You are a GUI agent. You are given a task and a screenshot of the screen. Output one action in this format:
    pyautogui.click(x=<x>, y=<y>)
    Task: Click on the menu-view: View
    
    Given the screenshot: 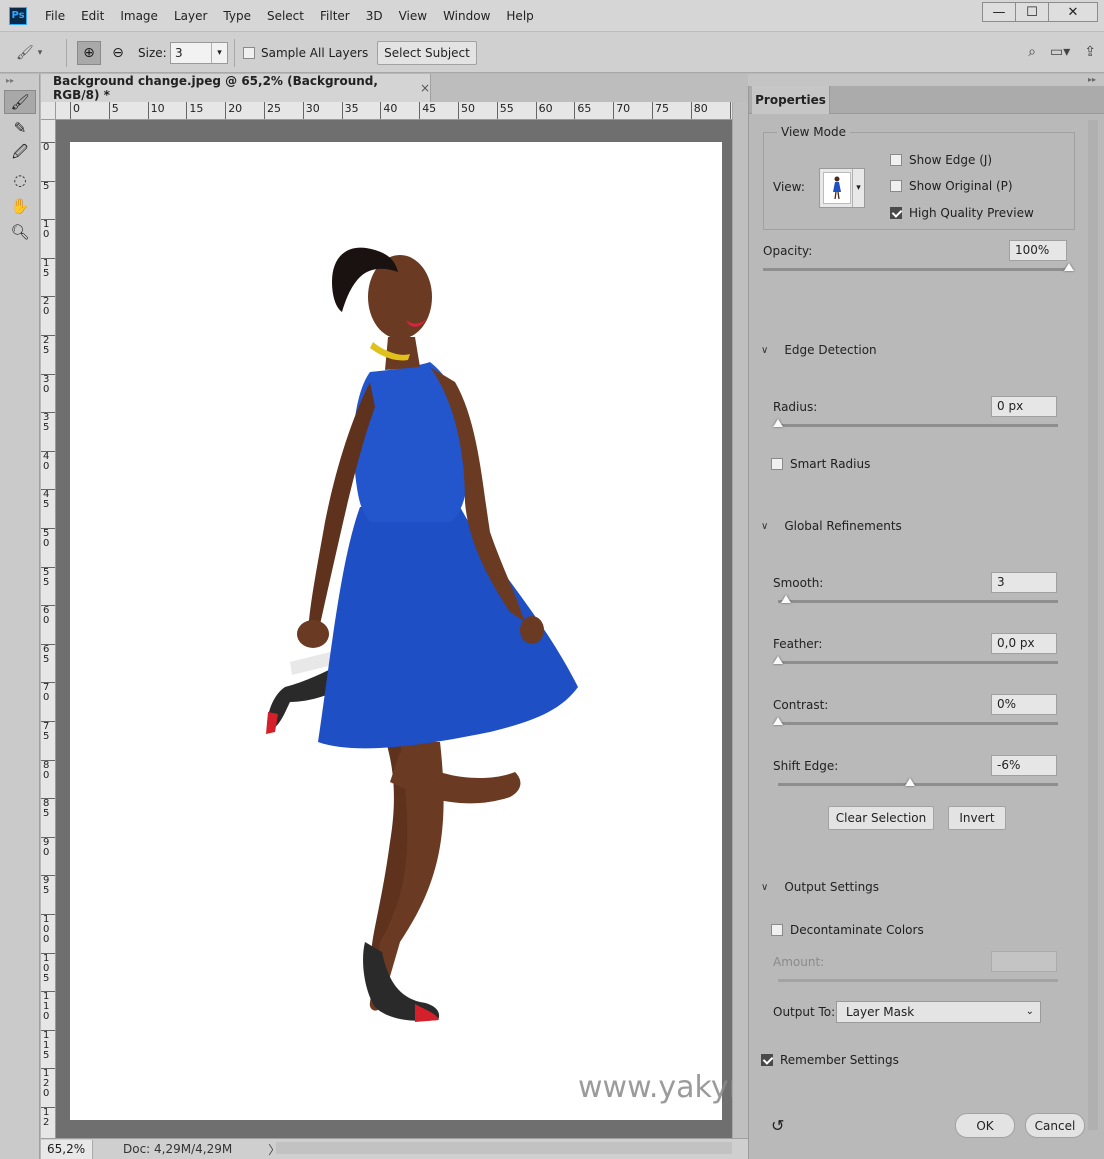 What is the action you would take?
    pyautogui.click(x=413, y=16)
    